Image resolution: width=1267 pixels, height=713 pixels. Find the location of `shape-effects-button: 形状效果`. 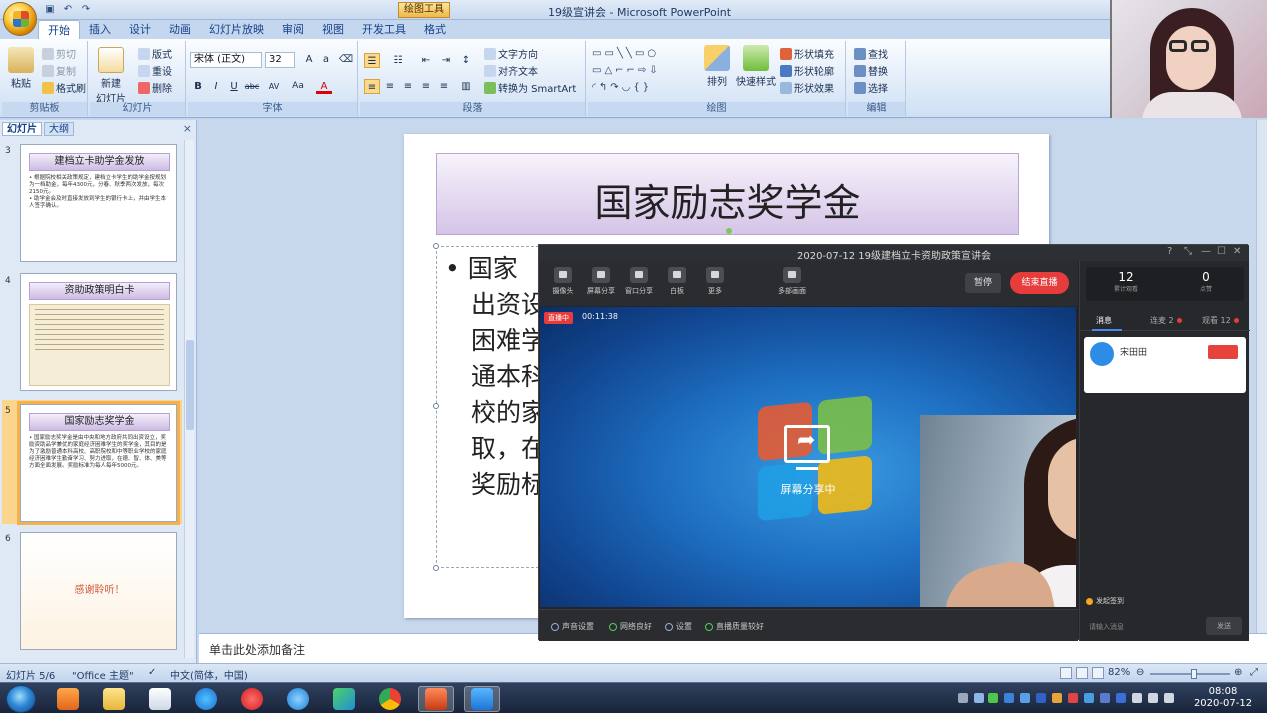

shape-effects-button: 形状效果 is located at coordinates (807, 87).